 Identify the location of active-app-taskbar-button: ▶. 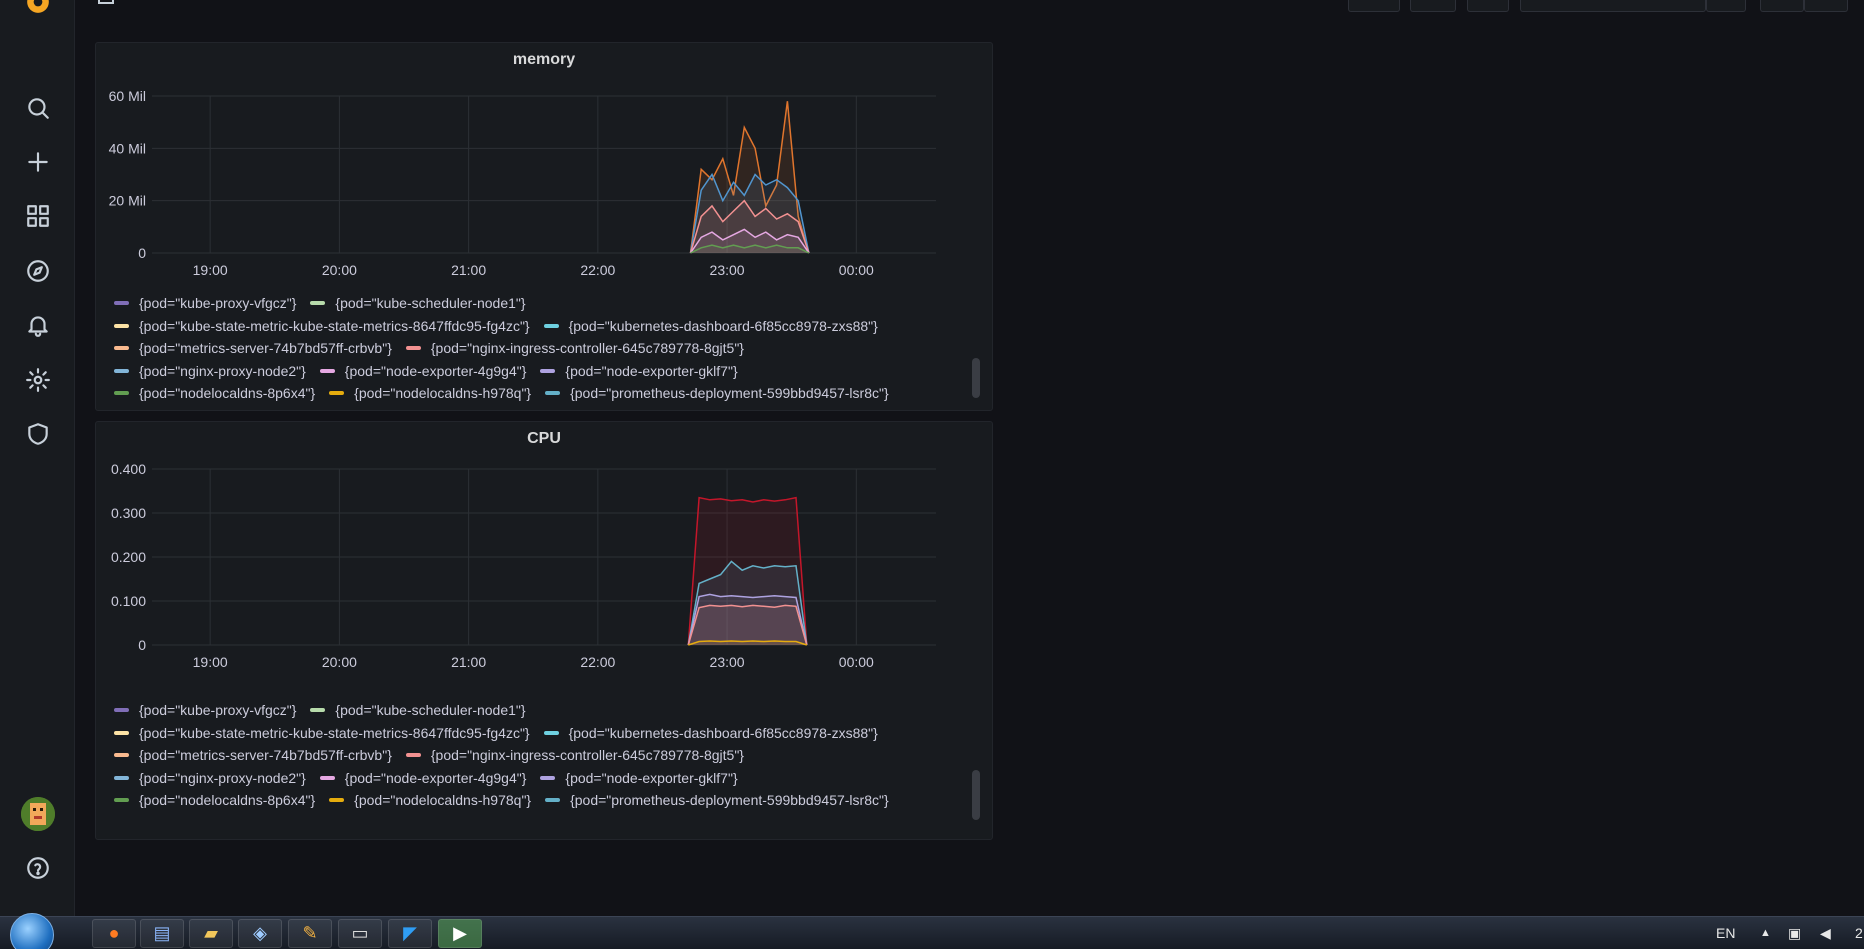
(460, 933).